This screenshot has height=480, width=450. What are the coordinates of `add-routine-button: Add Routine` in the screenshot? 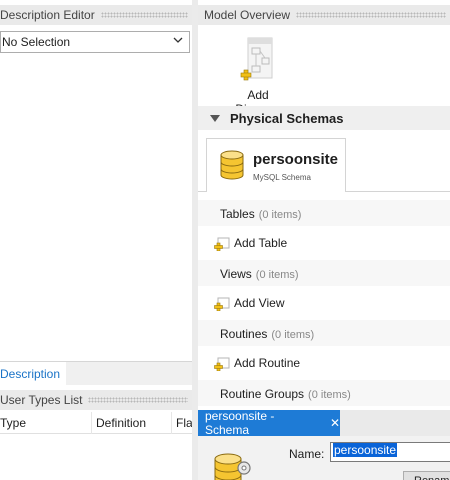 It's located at (324, 362).